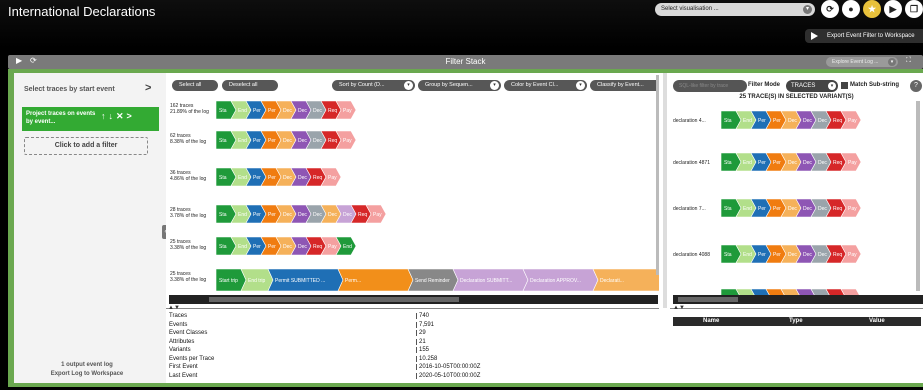 Image resolution: width=923 pixels, height=390 pixels. Describe the element at coordinates (710, 86) in the screenshot. I see `trace-filter-input: SQL-like filter by trace` at that location.